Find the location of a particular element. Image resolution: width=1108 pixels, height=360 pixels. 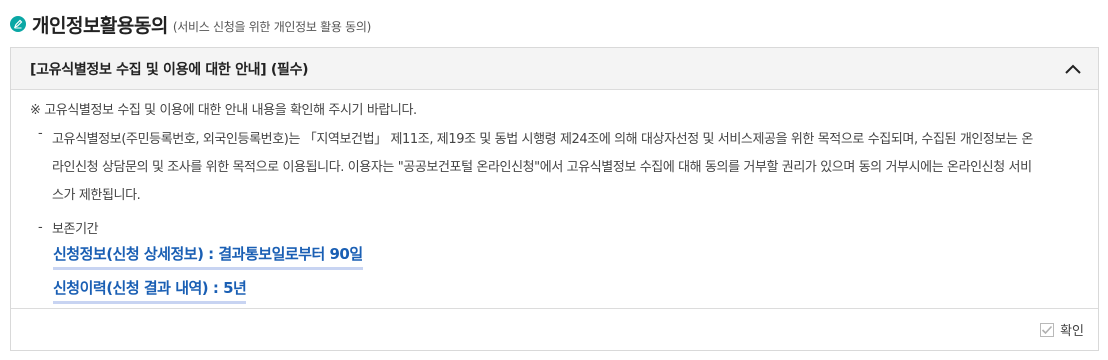

page-title: 개인정보활용동의 is located at coordinates (100, 25).